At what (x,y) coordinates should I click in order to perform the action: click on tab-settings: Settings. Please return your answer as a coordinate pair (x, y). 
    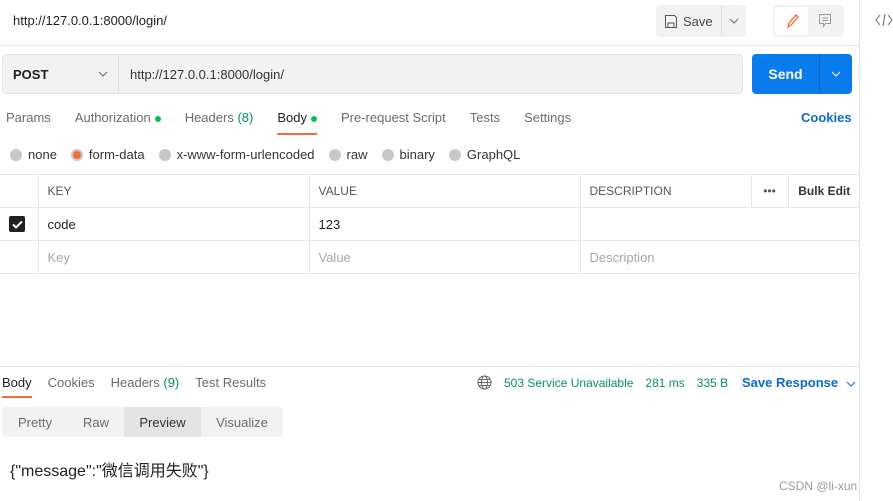
    Looking at the image, I should click on (547, 122).